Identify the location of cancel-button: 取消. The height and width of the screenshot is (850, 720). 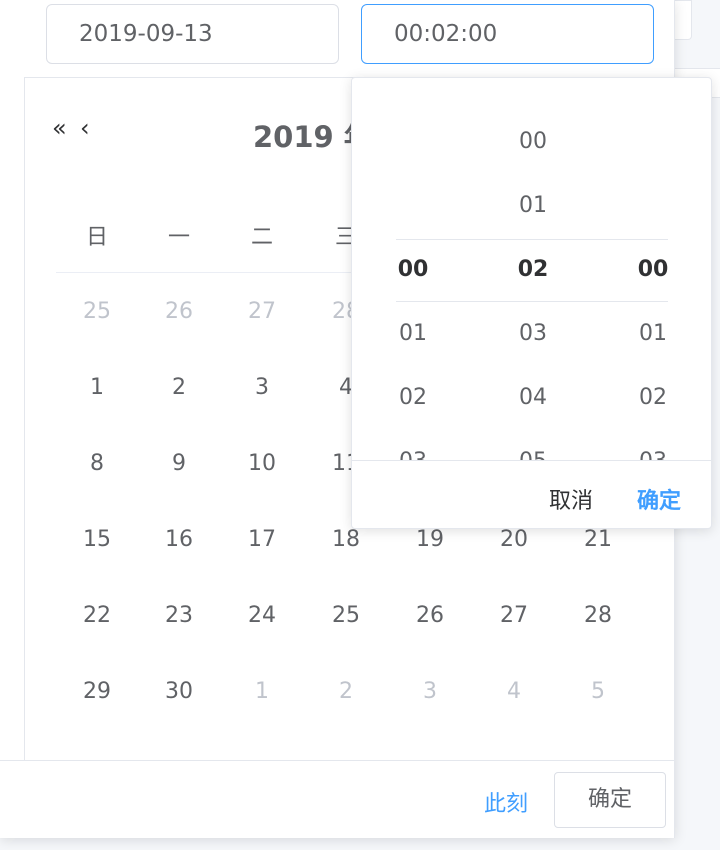
(571, 499).